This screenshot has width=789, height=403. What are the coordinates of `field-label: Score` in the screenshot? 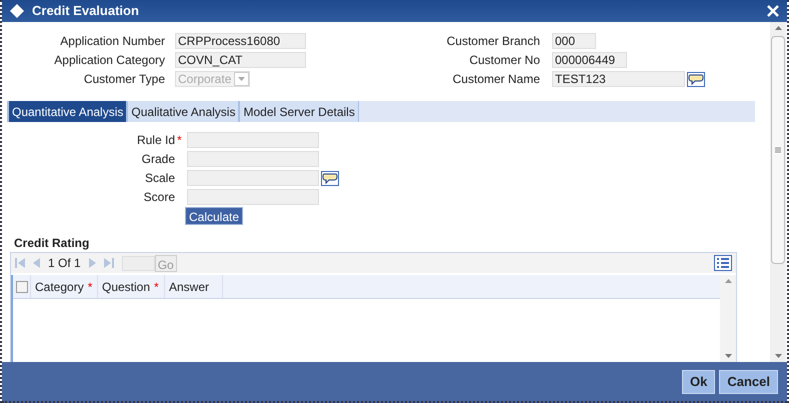 It's located at (159, 197).